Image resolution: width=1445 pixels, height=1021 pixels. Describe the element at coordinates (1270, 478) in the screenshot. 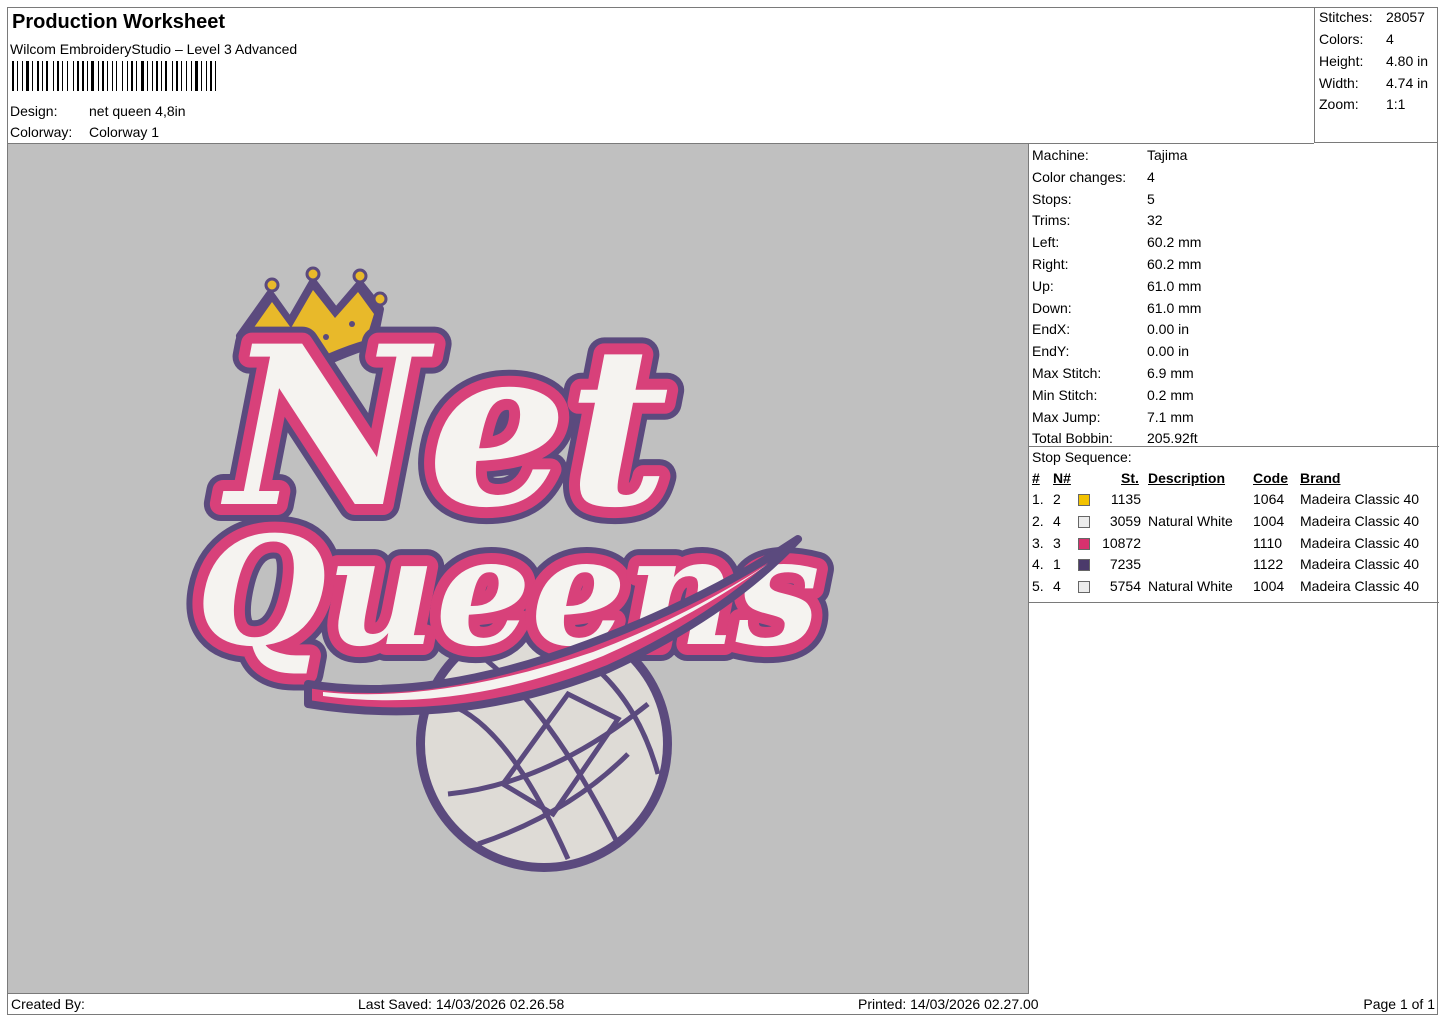

I see `col-code: Code` at that location.